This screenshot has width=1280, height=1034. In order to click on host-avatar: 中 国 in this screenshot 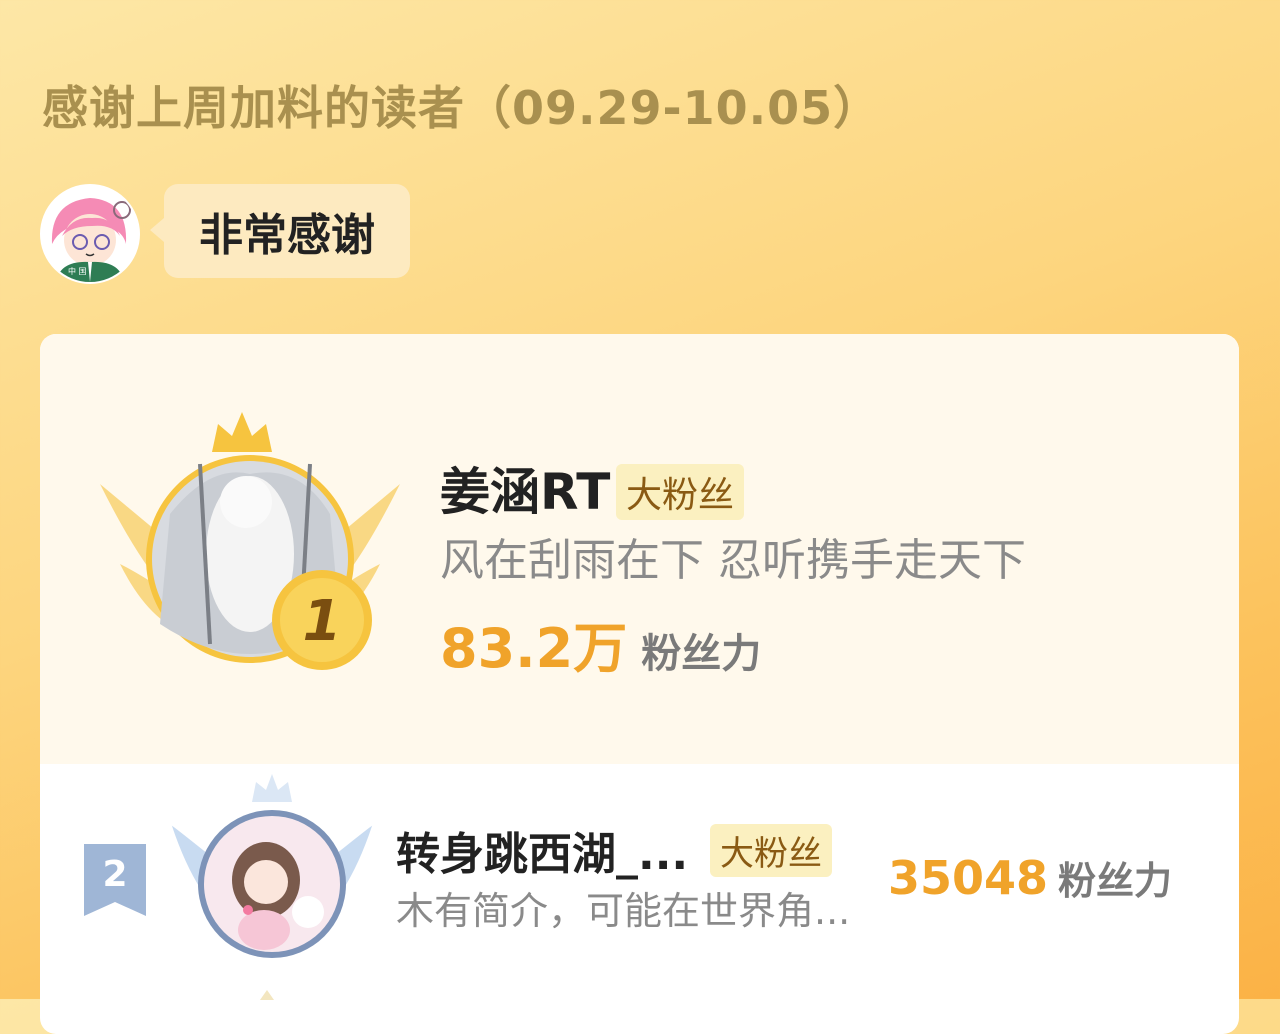, I will do `click(90, 234)`.